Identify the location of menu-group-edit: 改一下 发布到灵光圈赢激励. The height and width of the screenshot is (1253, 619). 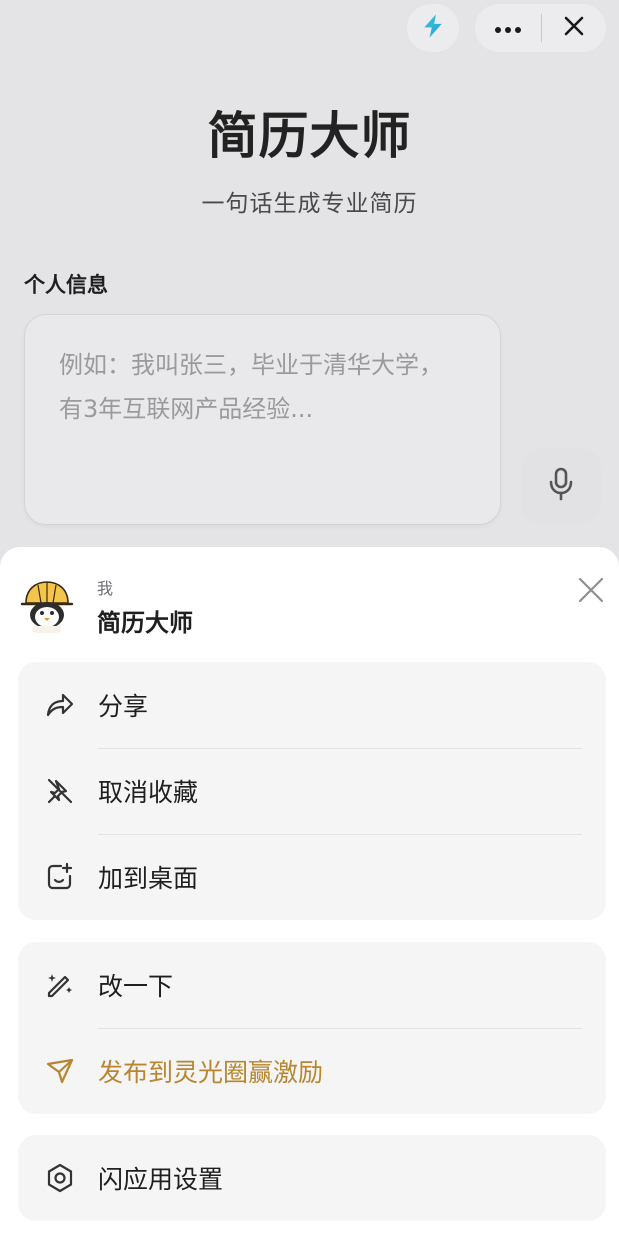
(312, 1028).